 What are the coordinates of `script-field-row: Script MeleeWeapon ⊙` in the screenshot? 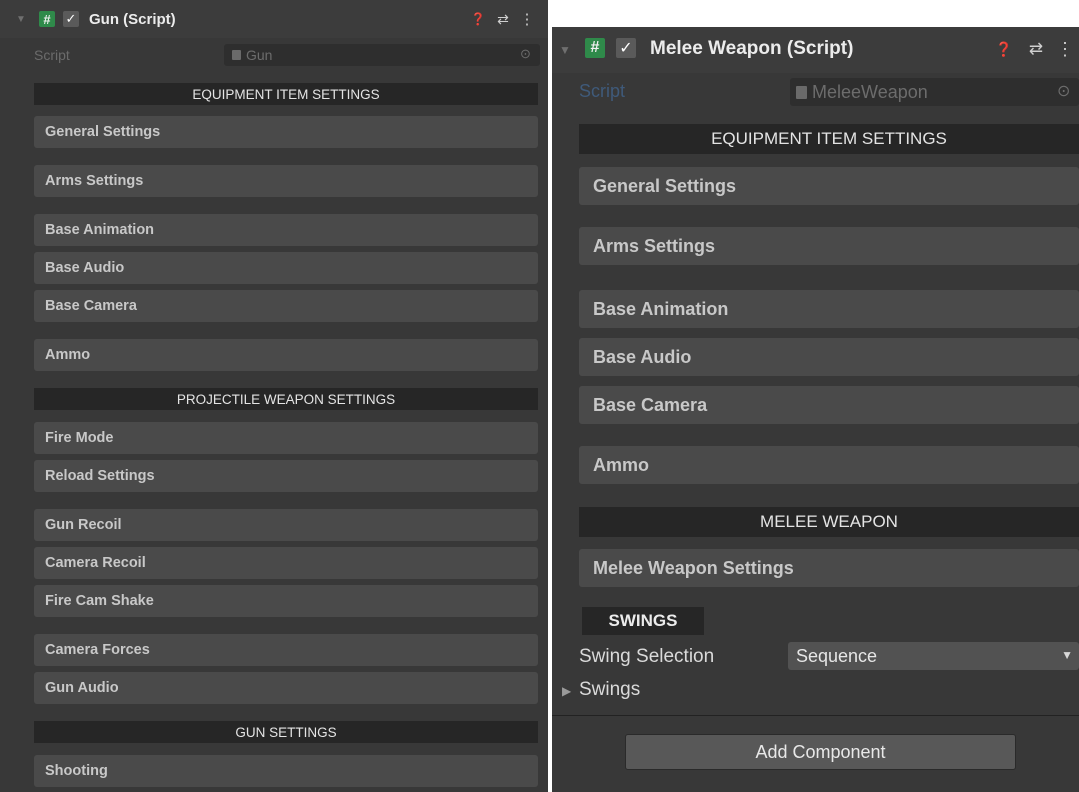 It's located at (815, 92).